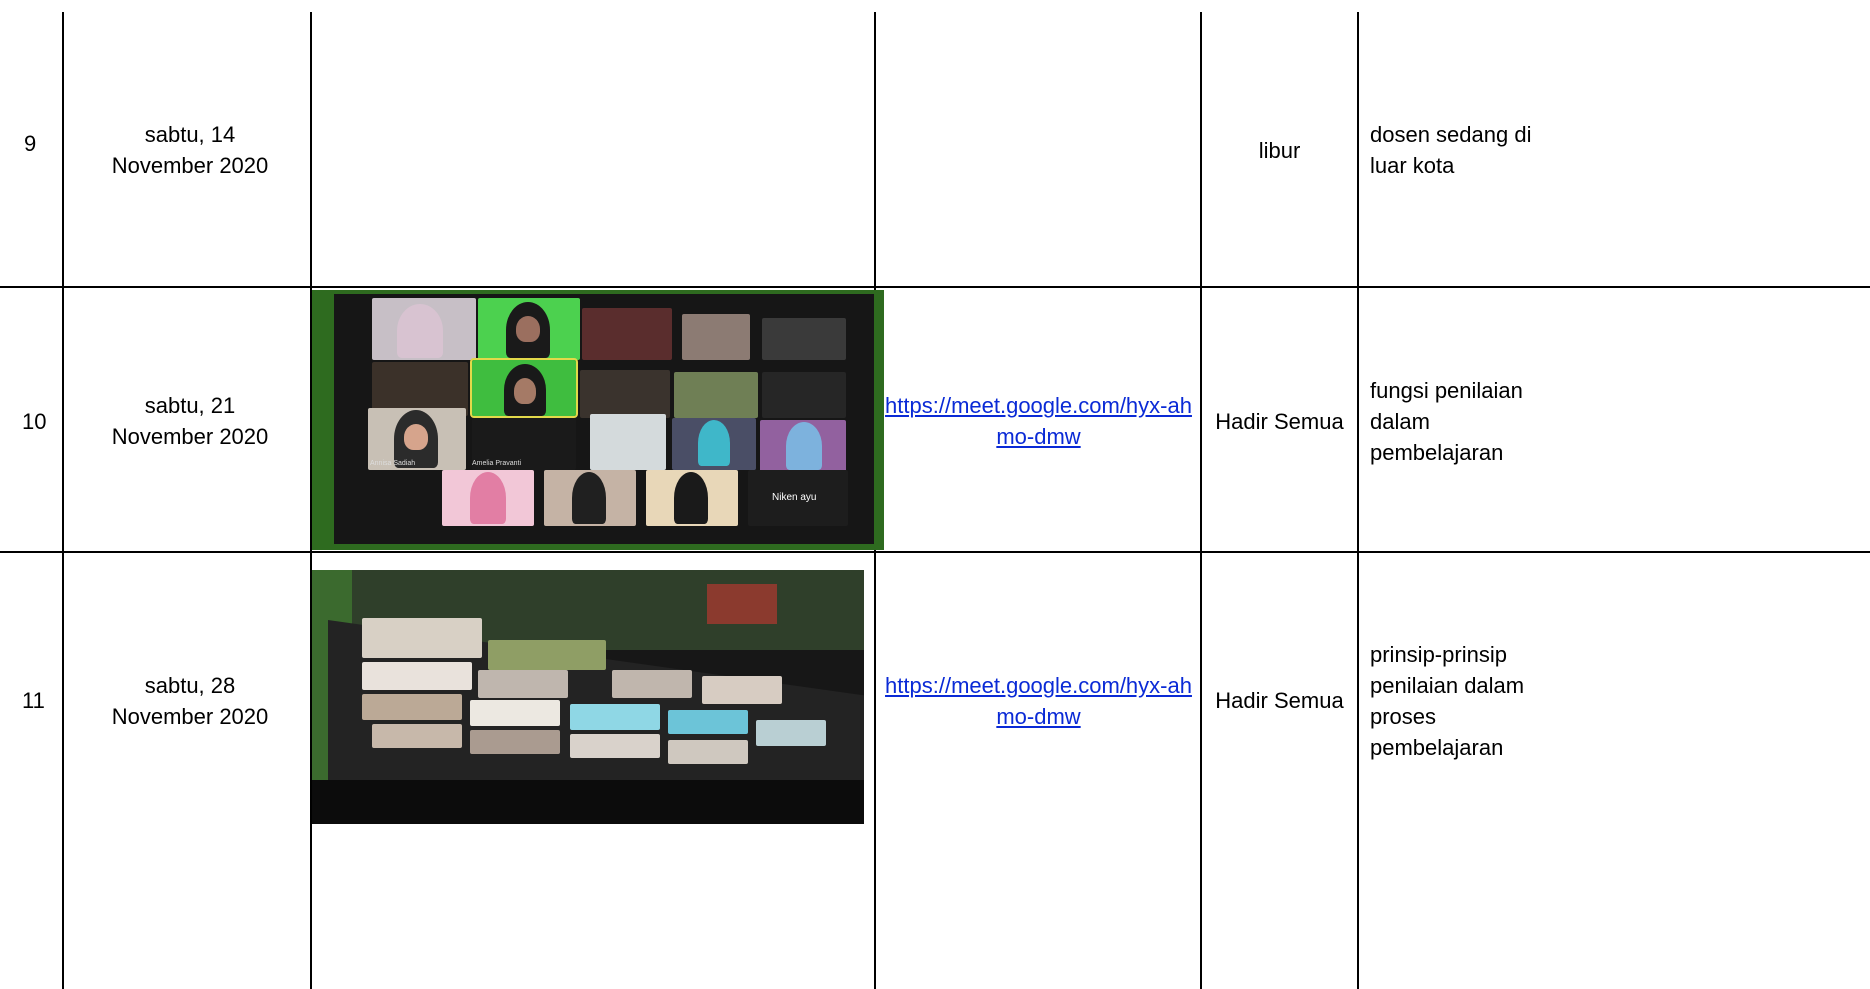 The width and height of the screenshot is (1870, 989). Describe the element at coordinates (190, 150) in the screenshot. I see `row-date: sabtu, 14 November 2020` at that location.